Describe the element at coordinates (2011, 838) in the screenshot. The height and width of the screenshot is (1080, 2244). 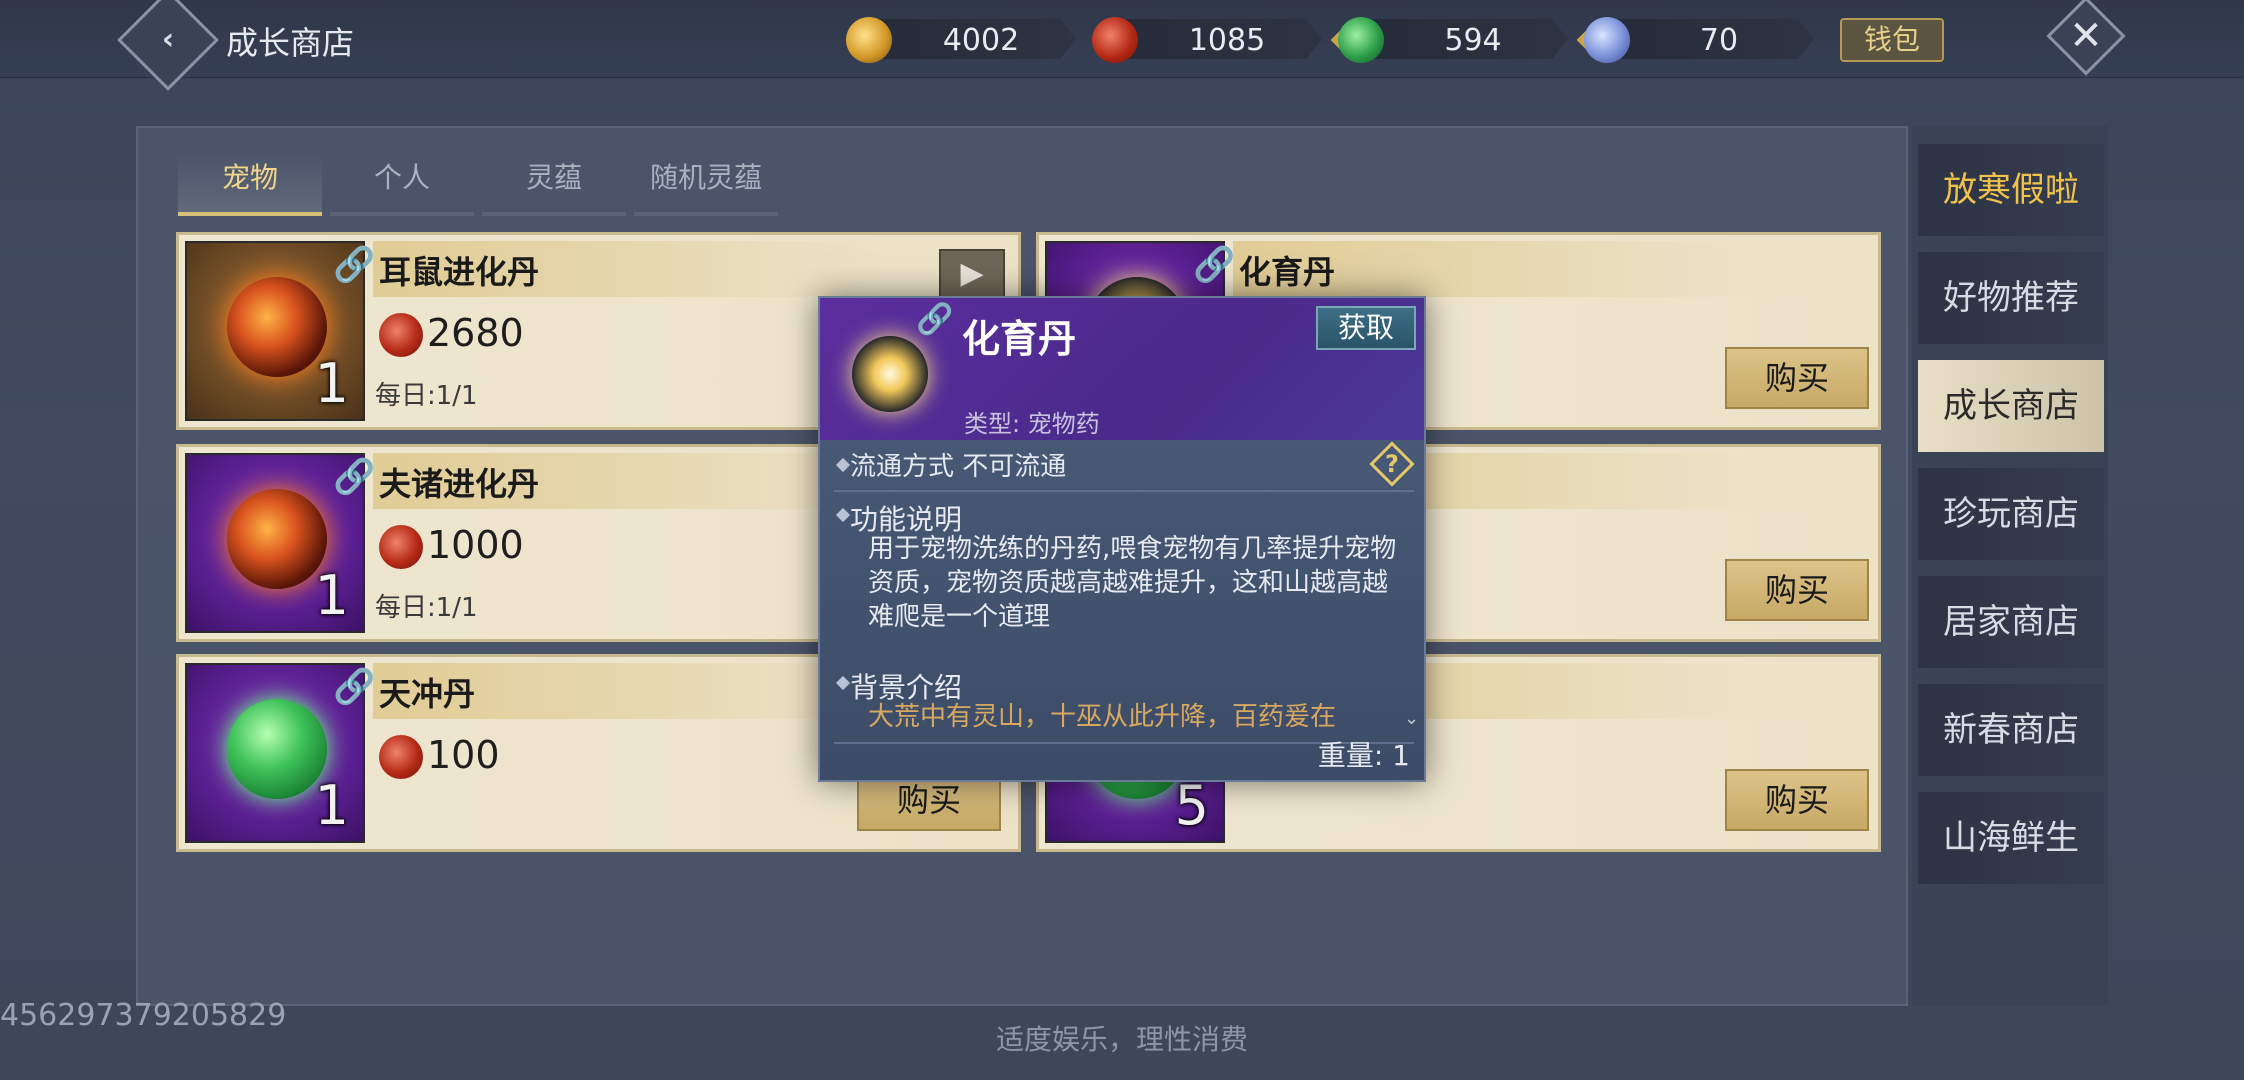
I see `side-menu-item: 山海鲜生` at that location.